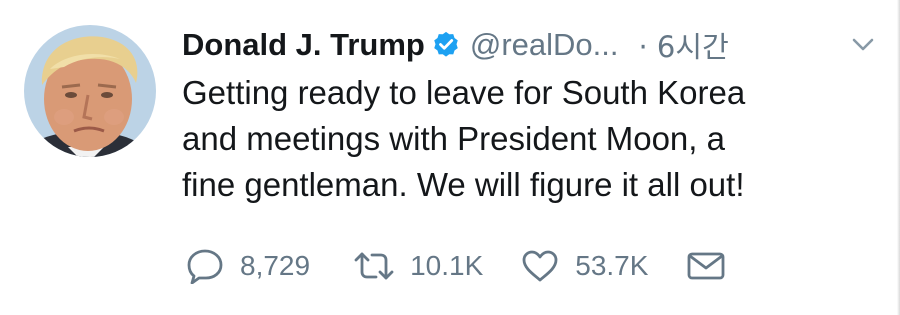  Describe the element at coordinates (447, 265) in the screenshot. I see `retweet-count: 10.1K` at that location.